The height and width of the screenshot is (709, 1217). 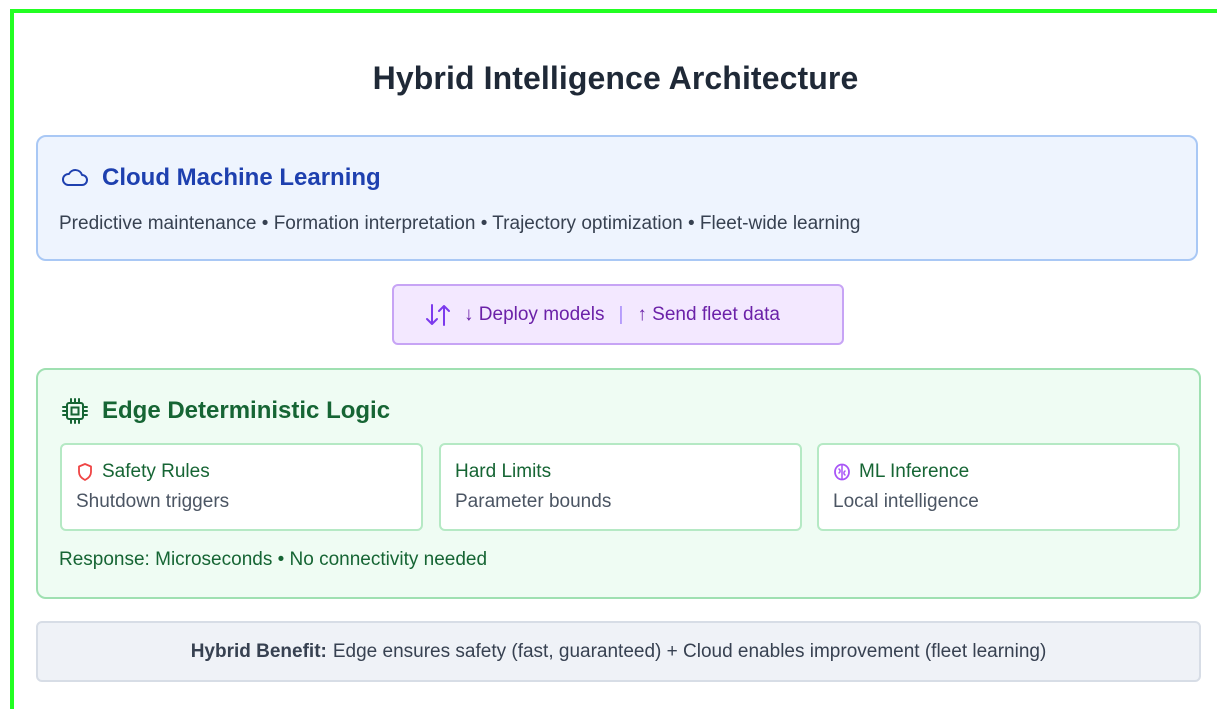 I want to click on brain-icon, so click(x=842, y=472).